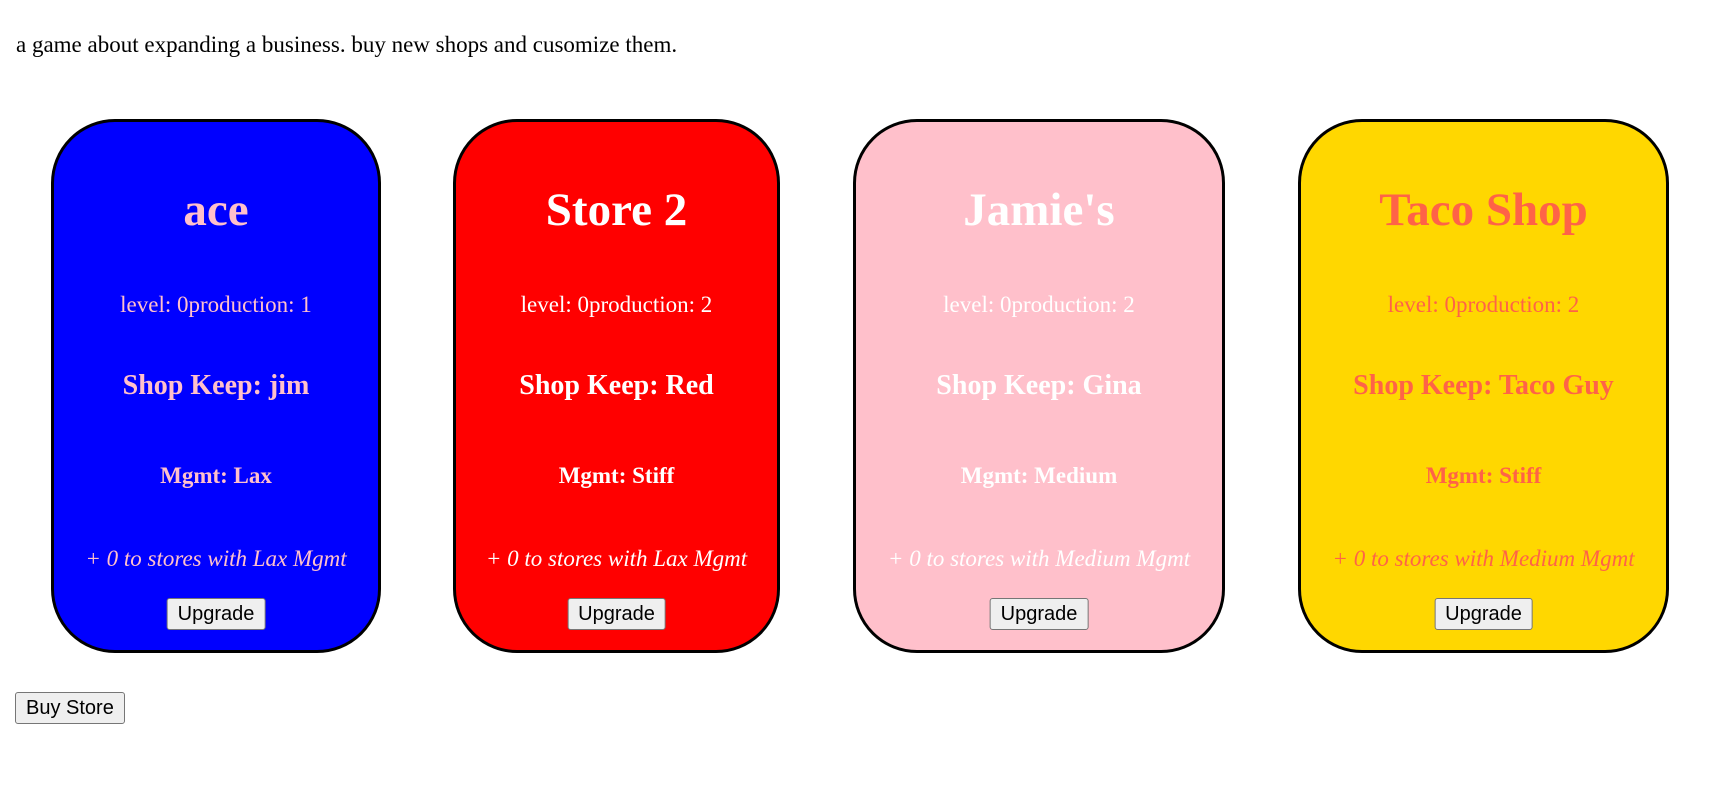  What do you see at coordinates (616, 210) in the screenshot?
I see `store-name: Store 2` at bounding box center [616, 210].